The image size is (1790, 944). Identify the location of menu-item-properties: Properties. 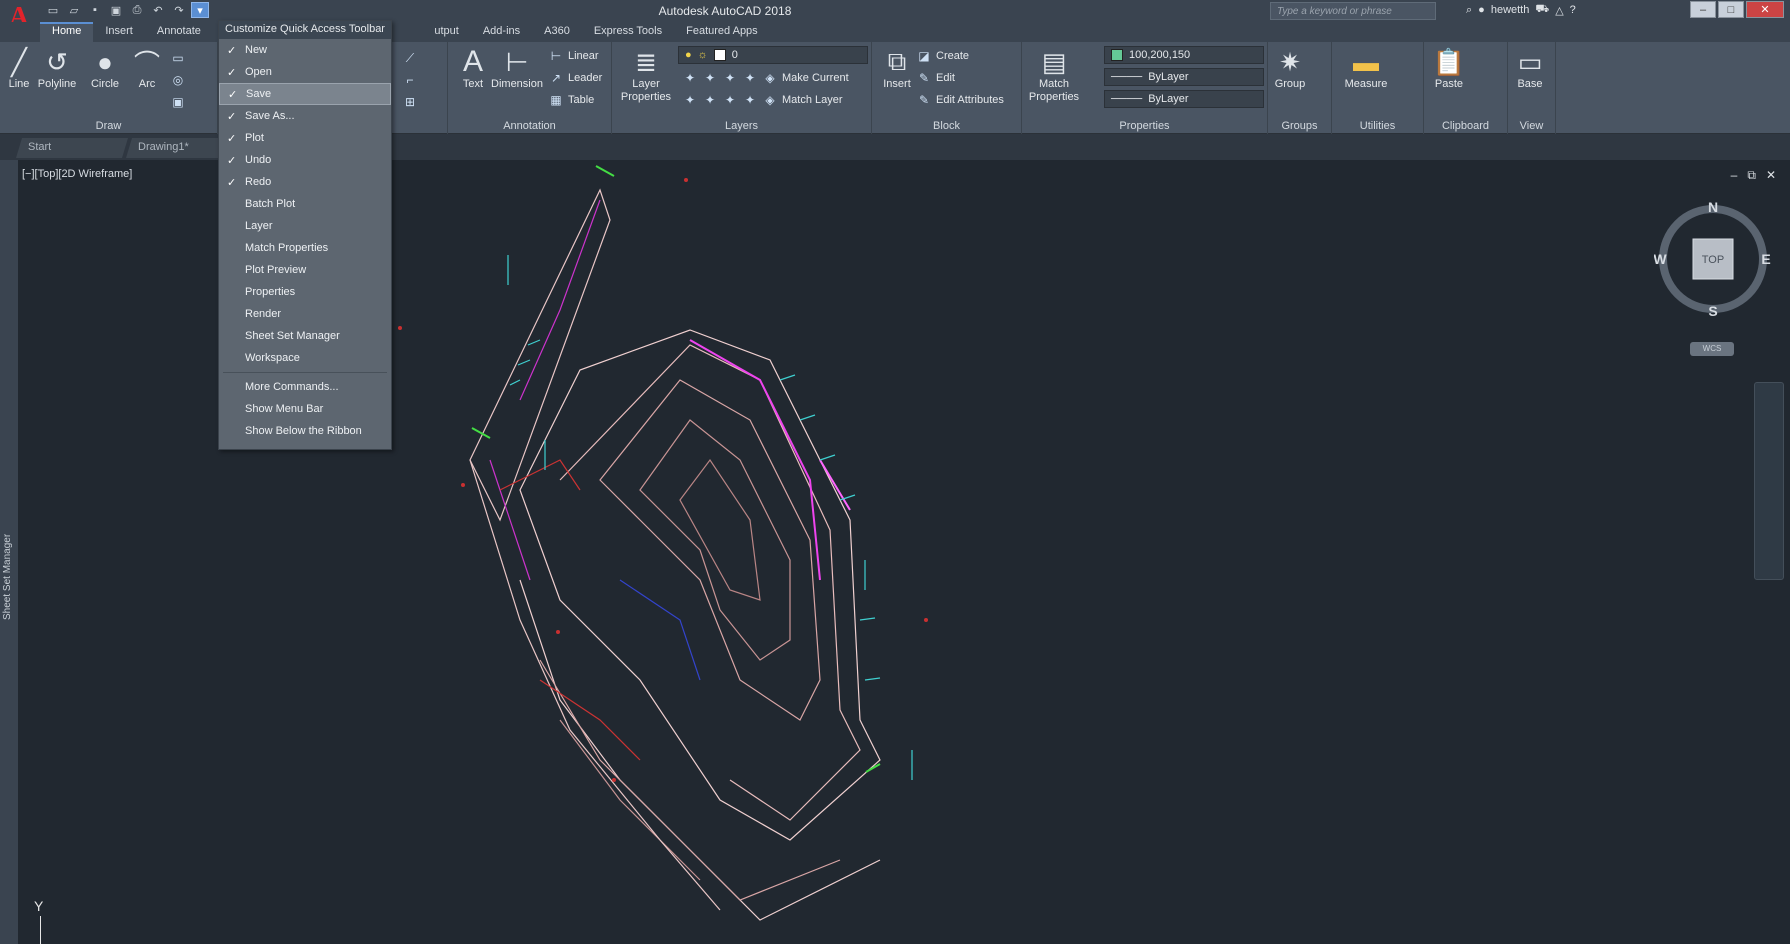
(305, 292).